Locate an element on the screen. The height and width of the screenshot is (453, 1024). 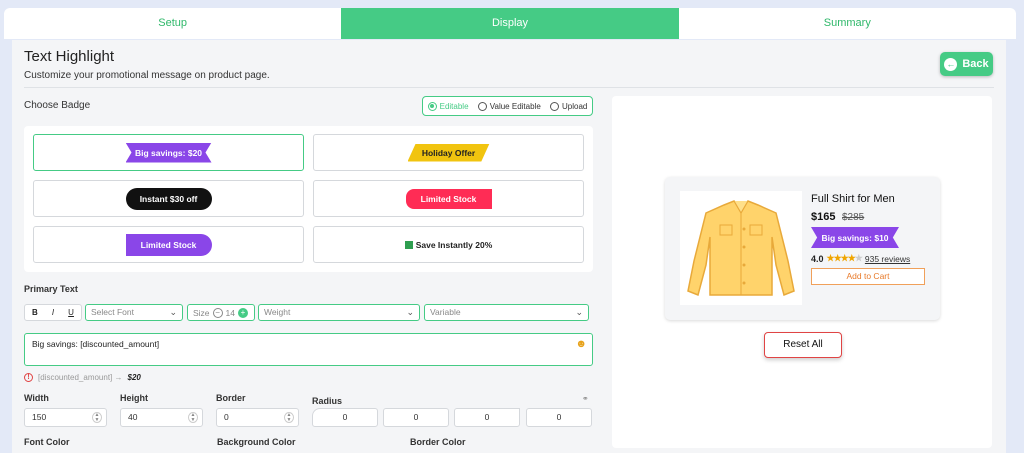
badge-preview: Instant $30 off is located at coordinates (168, 198).